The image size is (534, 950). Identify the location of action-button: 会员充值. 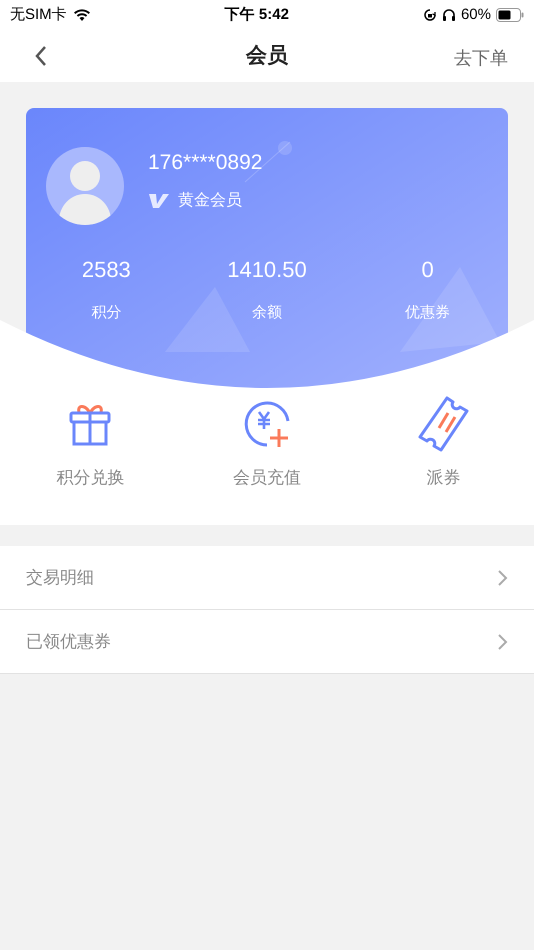
(267, 442).